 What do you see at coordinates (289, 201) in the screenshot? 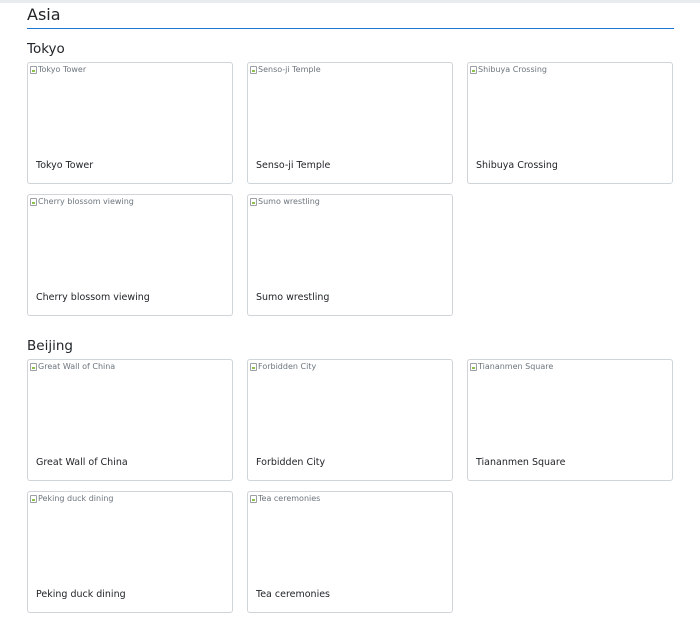
I see `image-alt-text: Sumo wrestling` at bounding box center [289, 201].